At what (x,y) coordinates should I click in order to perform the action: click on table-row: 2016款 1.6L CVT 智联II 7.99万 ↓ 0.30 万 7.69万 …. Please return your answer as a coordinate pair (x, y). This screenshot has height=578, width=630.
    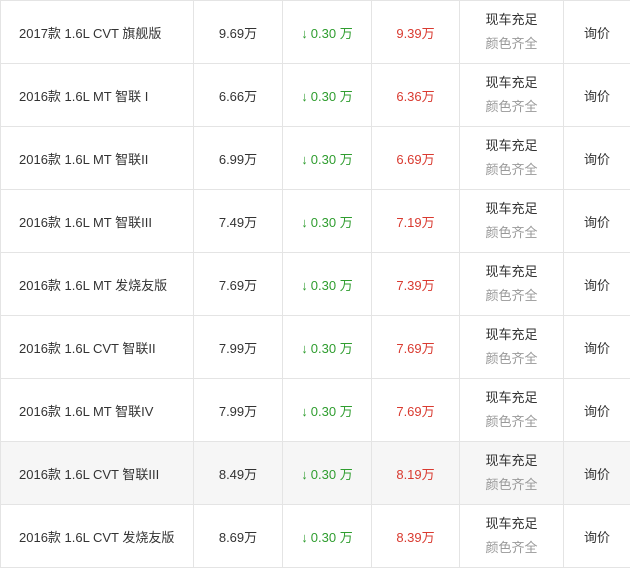
    Looking at the image, I should click on (315, 347).